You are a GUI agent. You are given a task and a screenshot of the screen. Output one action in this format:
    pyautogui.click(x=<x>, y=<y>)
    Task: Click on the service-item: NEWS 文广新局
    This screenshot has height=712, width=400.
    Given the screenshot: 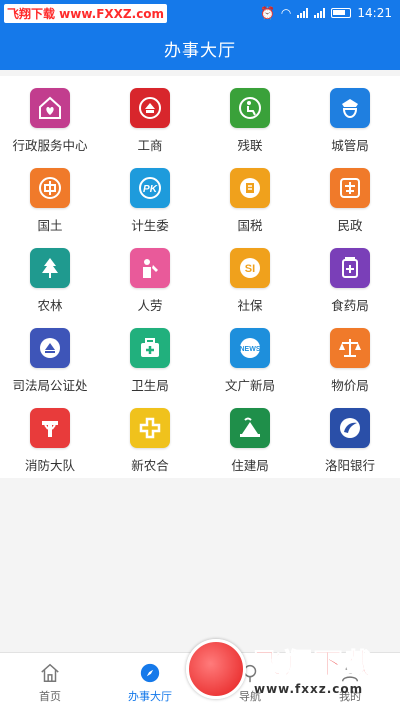 What is the action you would take?
    pyautogui.click(x=250, y=364)
    